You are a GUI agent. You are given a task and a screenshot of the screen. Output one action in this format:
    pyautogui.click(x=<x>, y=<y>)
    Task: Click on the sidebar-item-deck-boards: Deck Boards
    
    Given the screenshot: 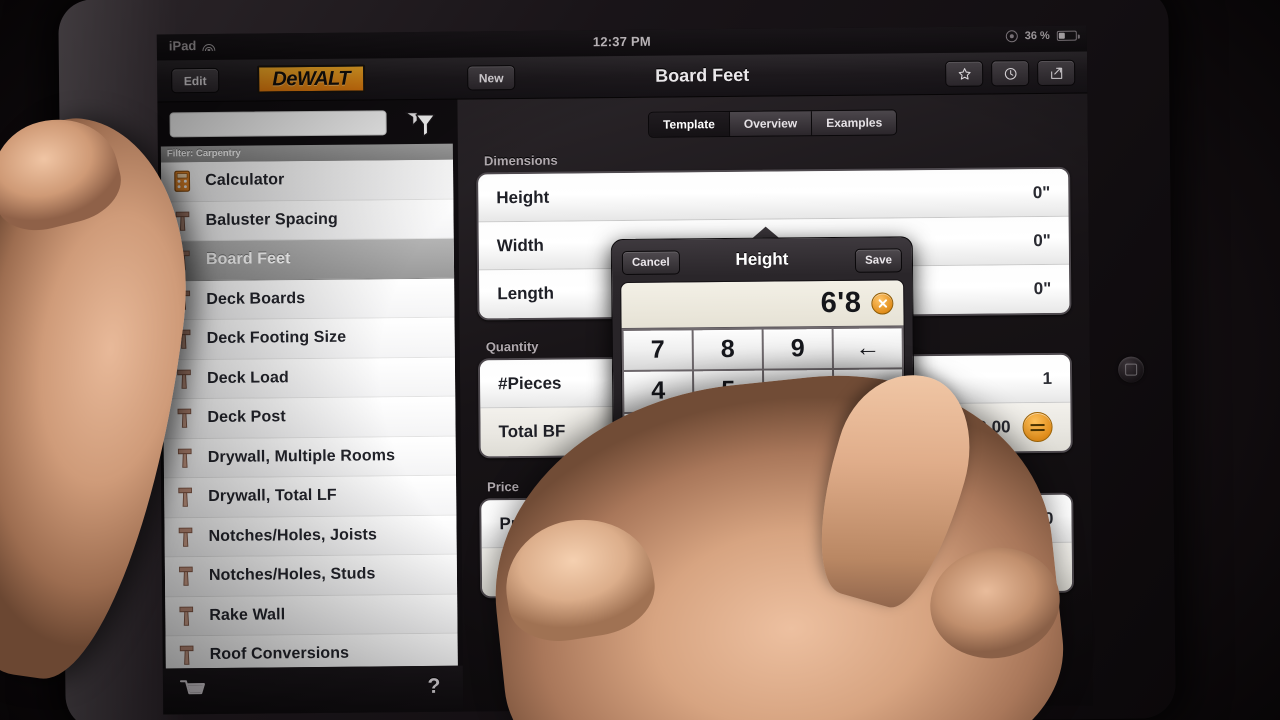 What is the action you would take?
    pyautogui.click(x=308, y=299)
    